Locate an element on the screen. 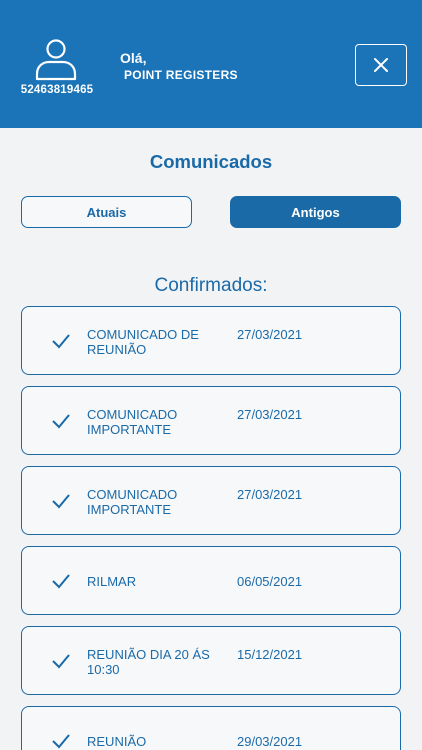 The width and height of the screenshot is (422, 750). close-button is located at coordinates (381, 65).